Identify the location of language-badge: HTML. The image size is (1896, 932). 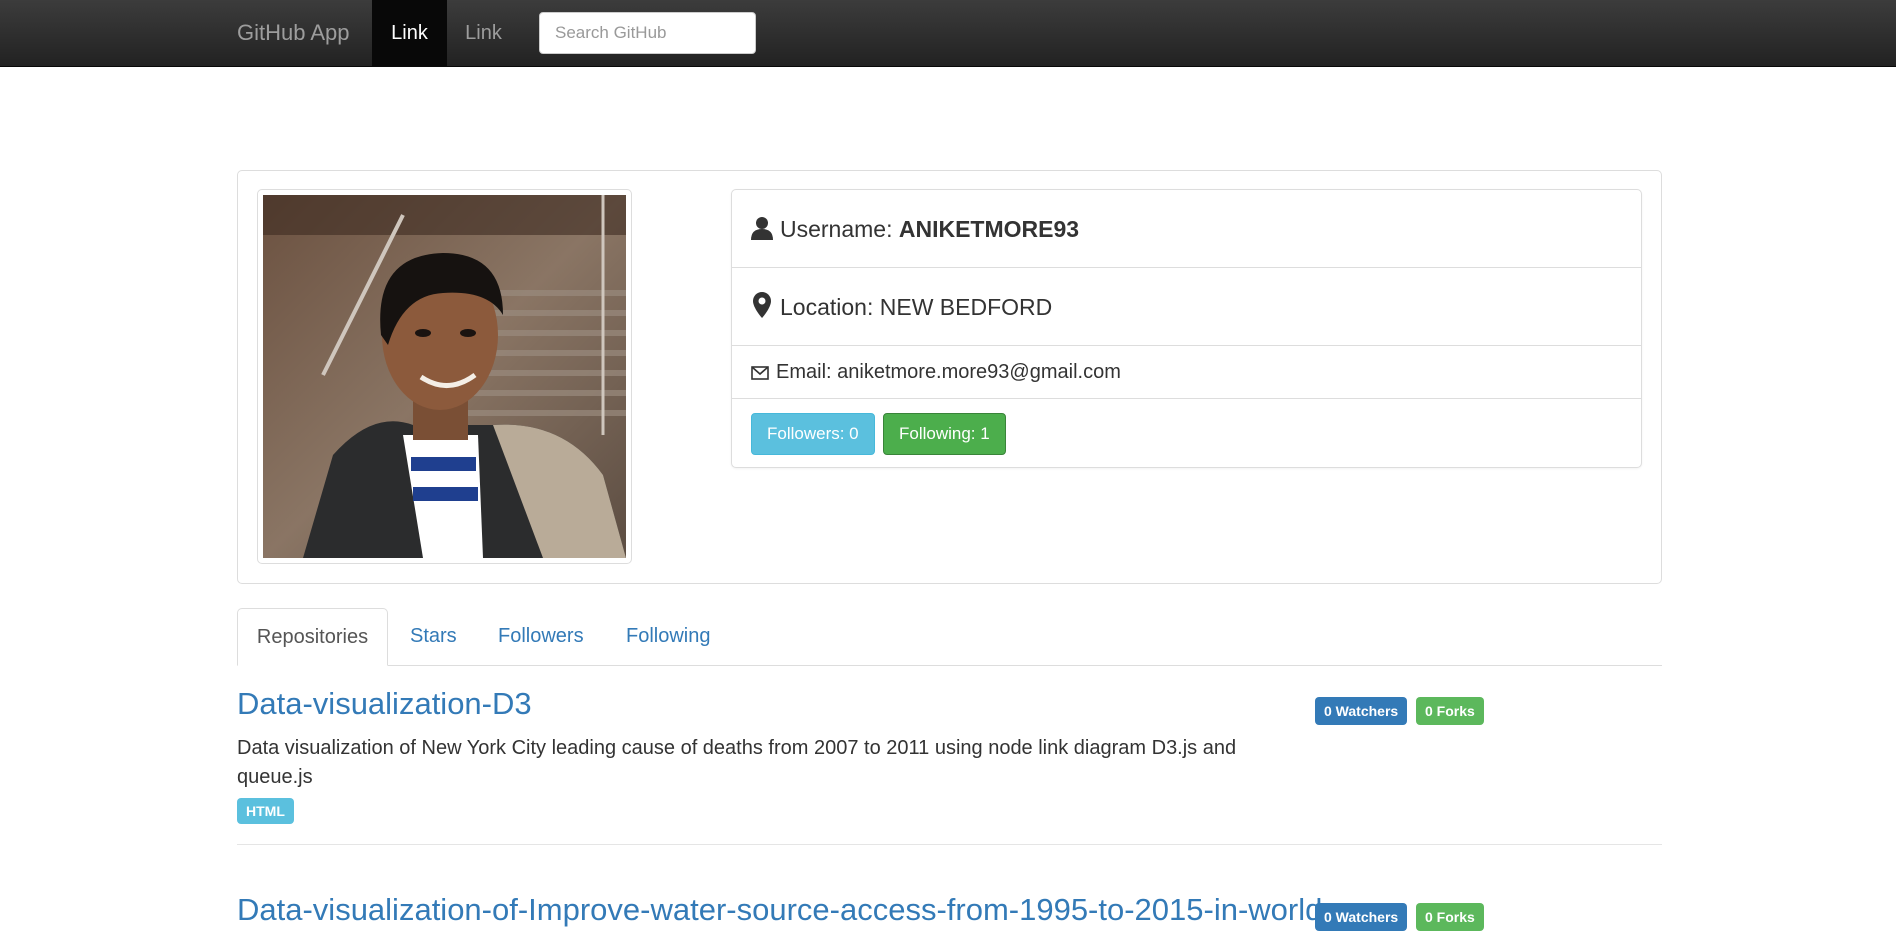
(265, 811).